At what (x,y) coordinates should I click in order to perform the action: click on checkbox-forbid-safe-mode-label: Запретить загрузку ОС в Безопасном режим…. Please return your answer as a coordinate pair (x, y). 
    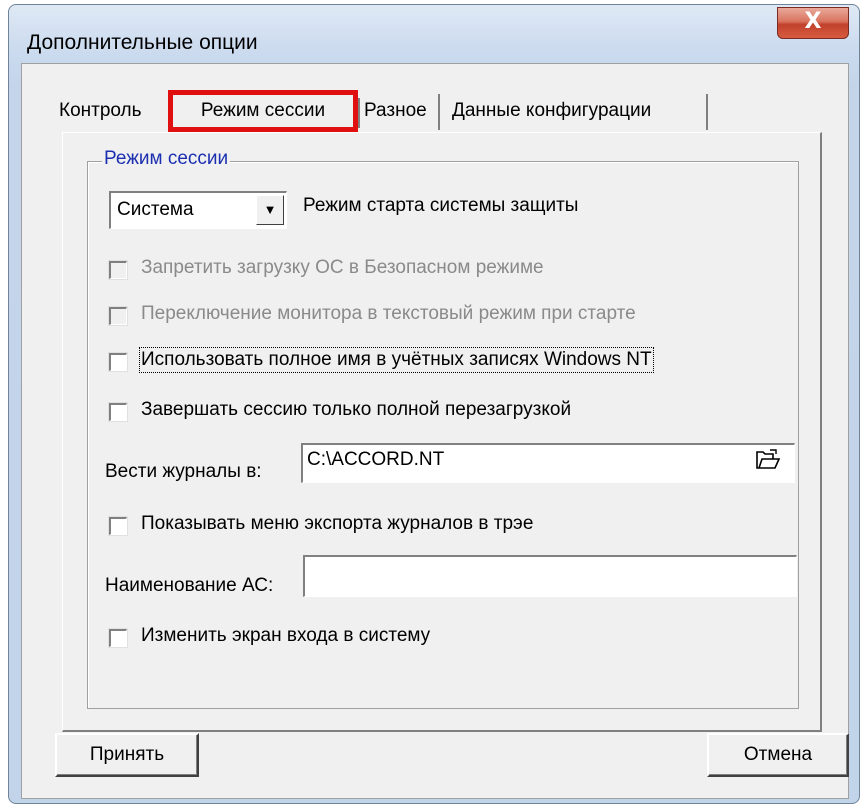
    Looking at the image, I should click on (342, 267).